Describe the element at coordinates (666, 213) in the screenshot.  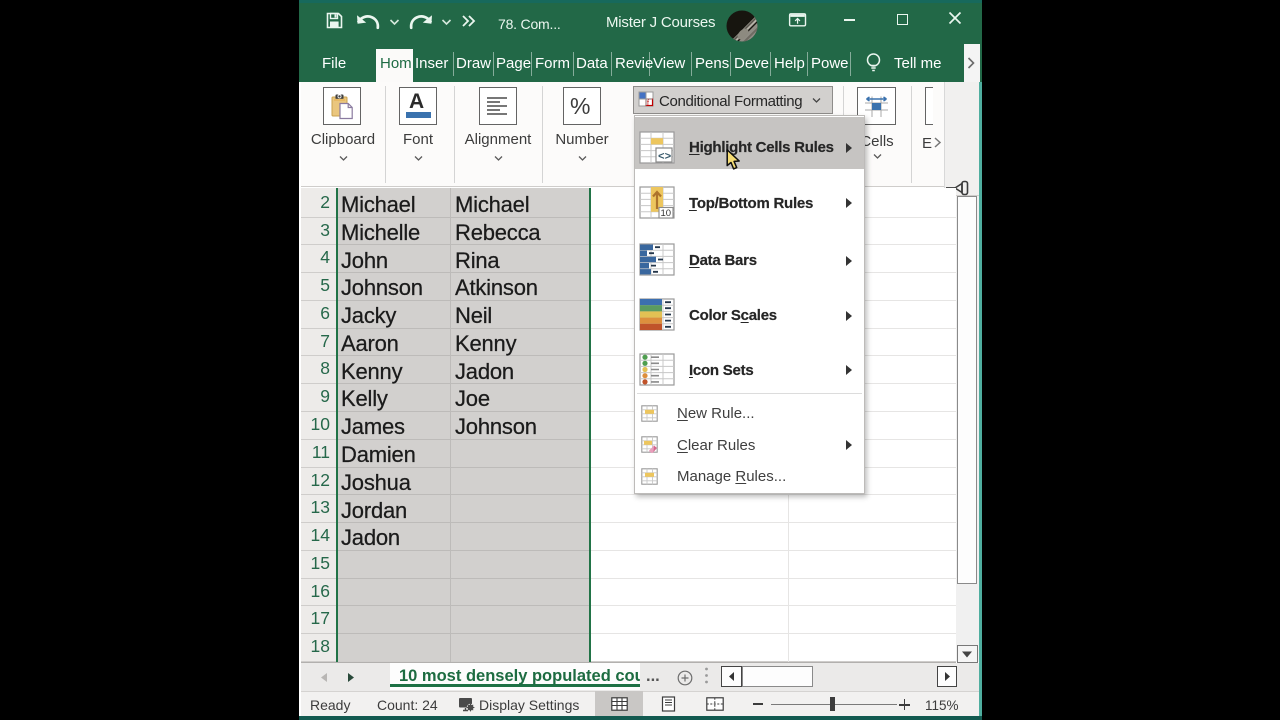
I see `svg-text: 10` at that location.